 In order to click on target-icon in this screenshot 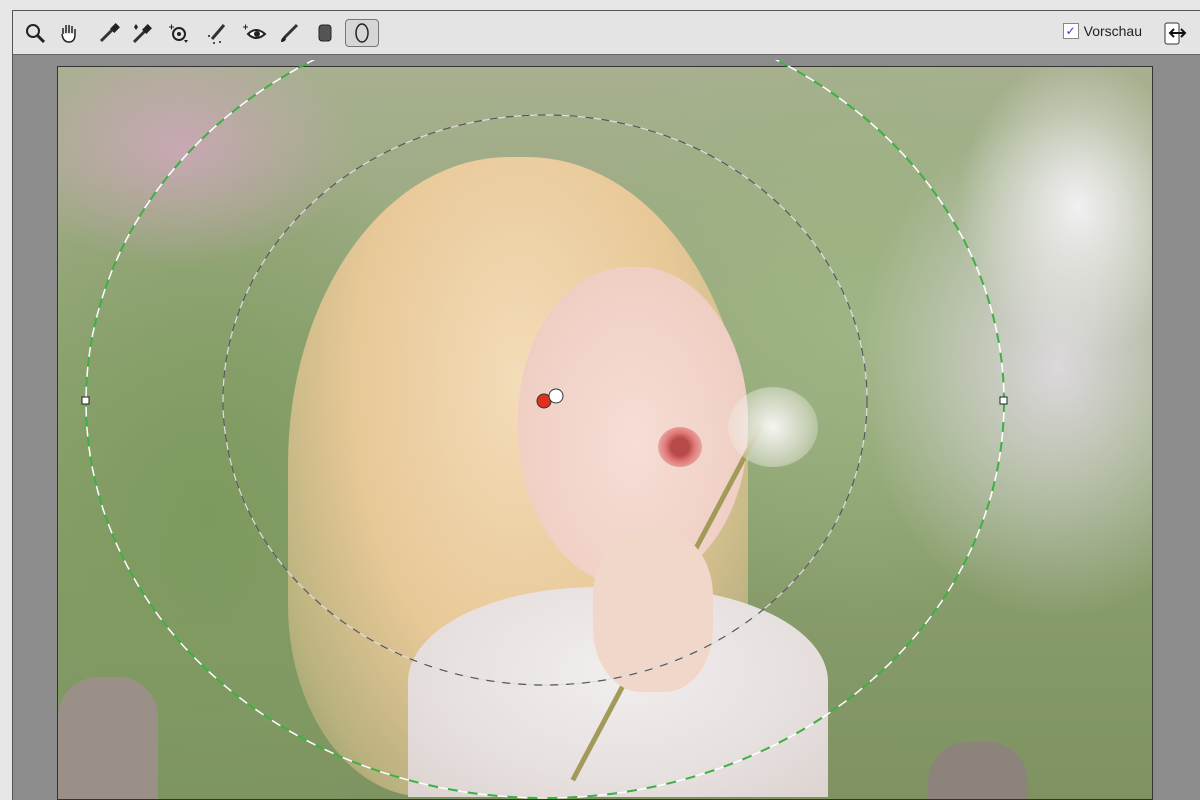, I will do `click(178, 33)`.